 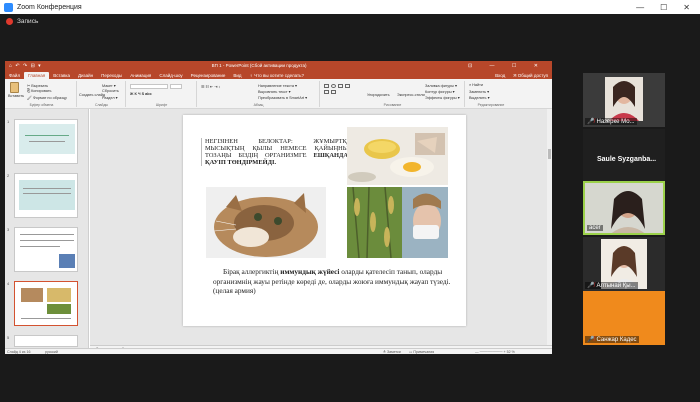 What do you see at coordinates (411, 95) in the screenshot?
I see `quick-styles-button: Экспресс-стили` at bounding box center [411, 95].